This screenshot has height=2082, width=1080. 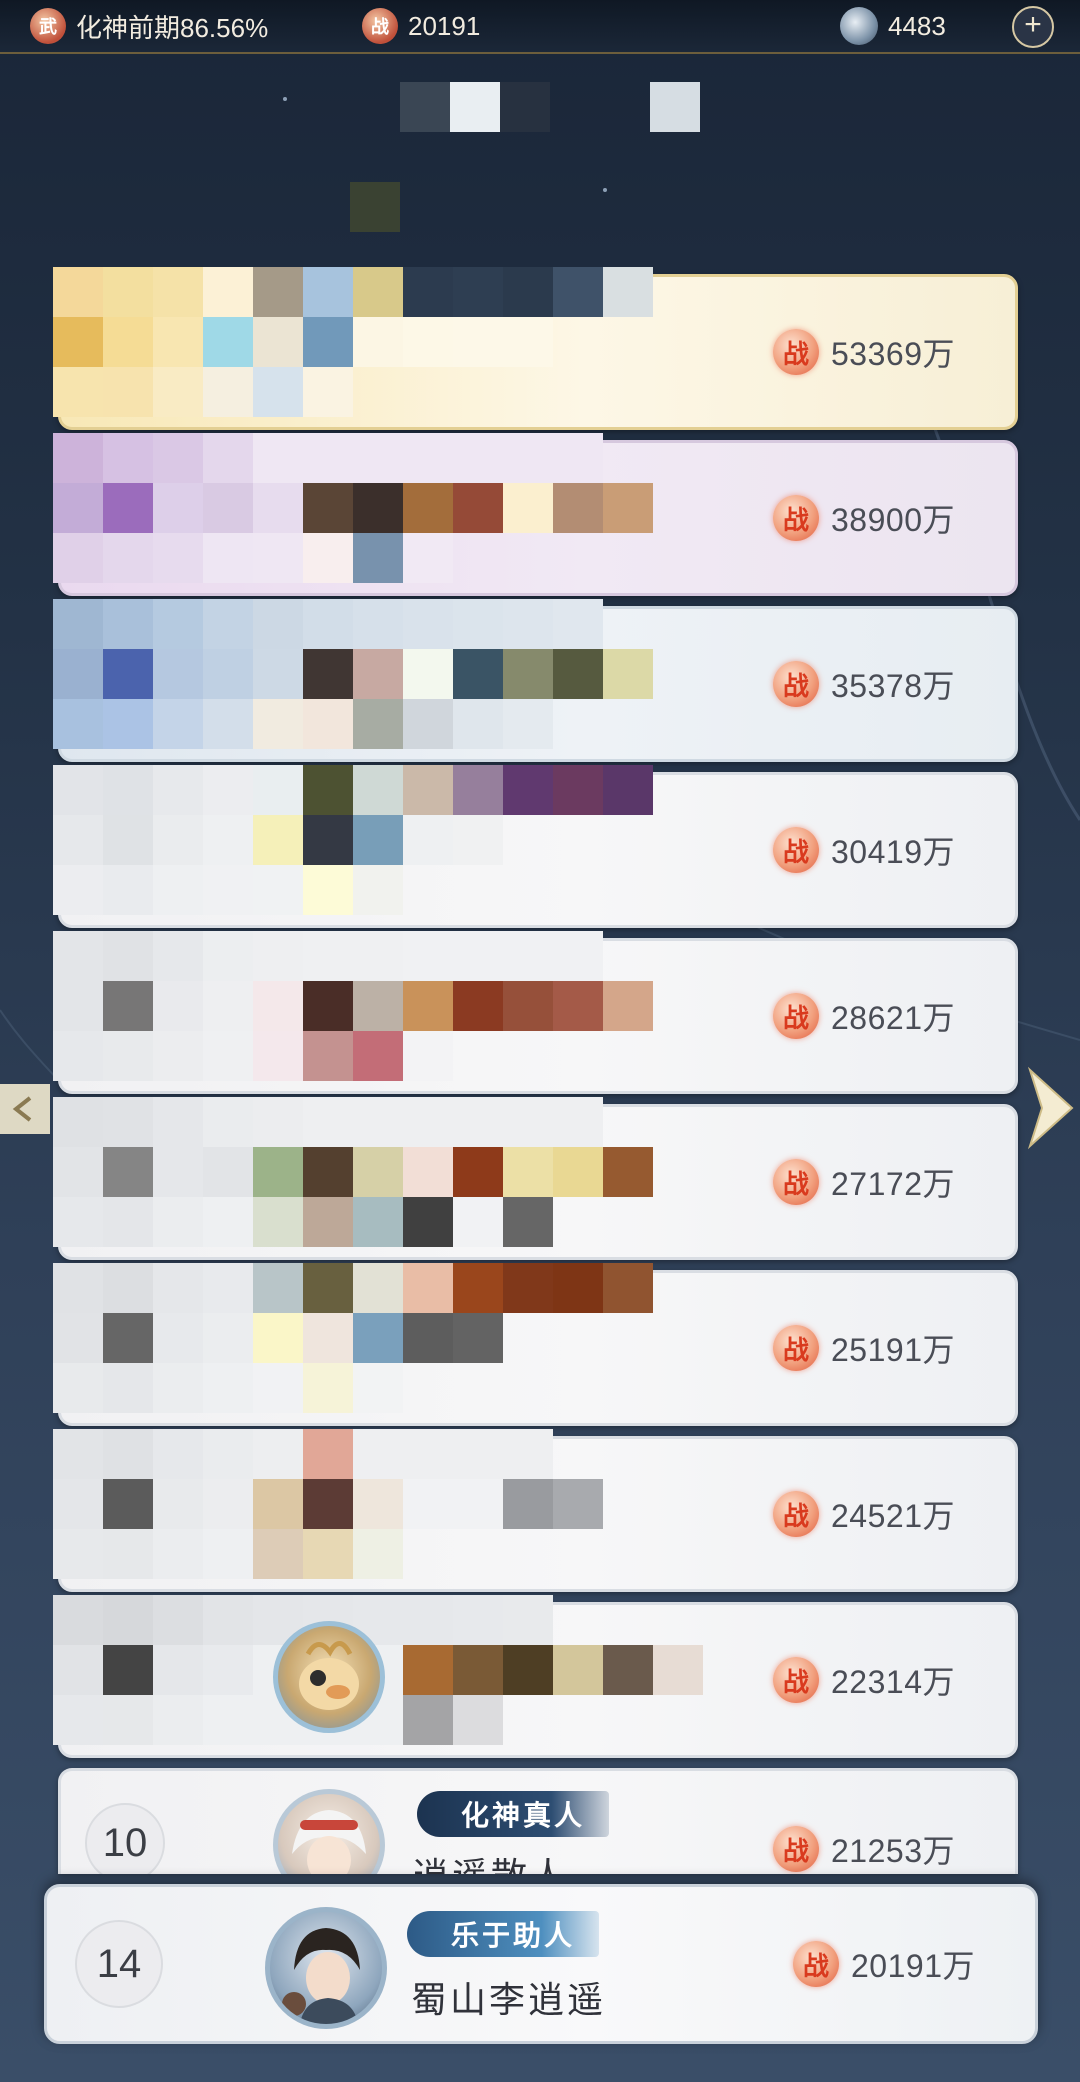 What do you see at coordinates (375, 207) in the screenshot?
I see `subtitle-obscured` at bounding box center [375, 207].